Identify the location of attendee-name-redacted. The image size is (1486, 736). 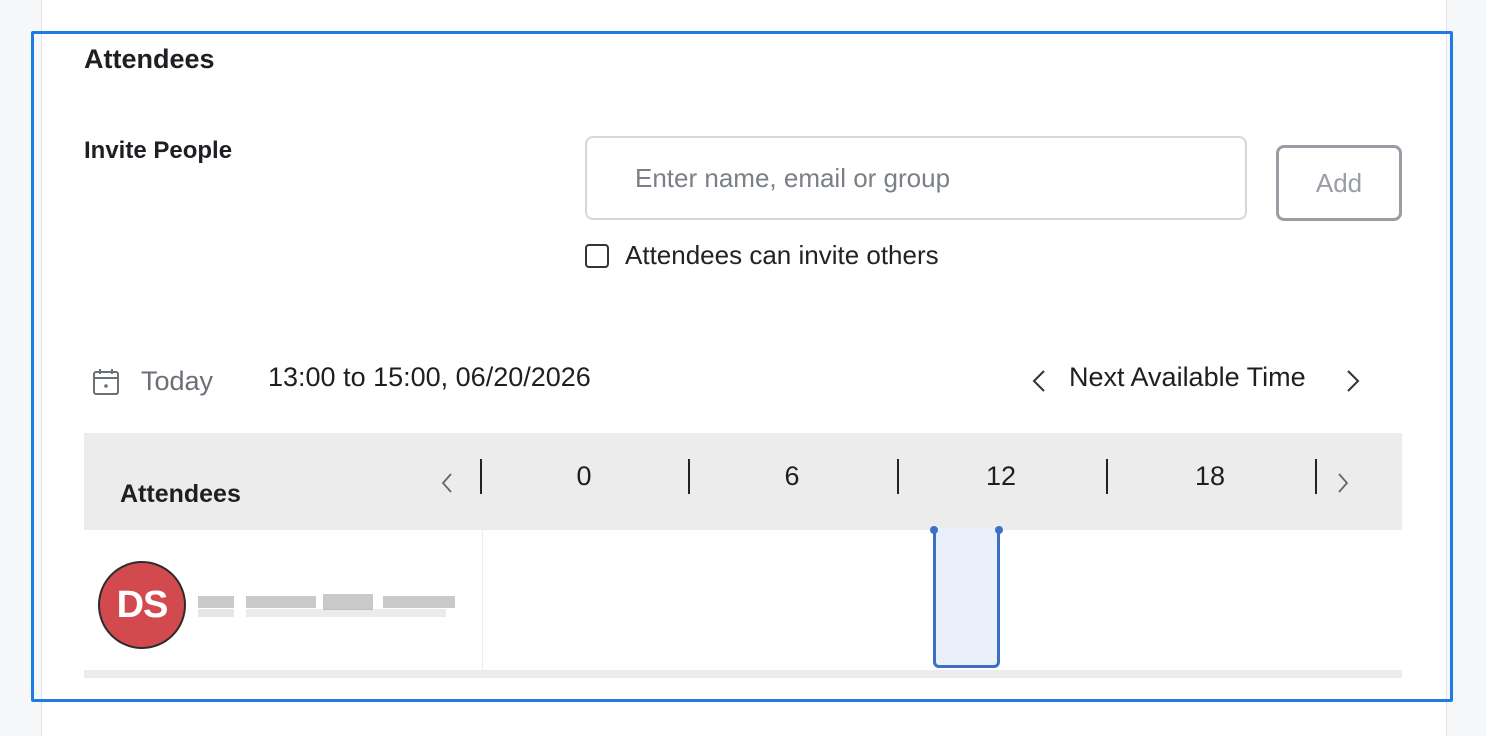
(338, 604).